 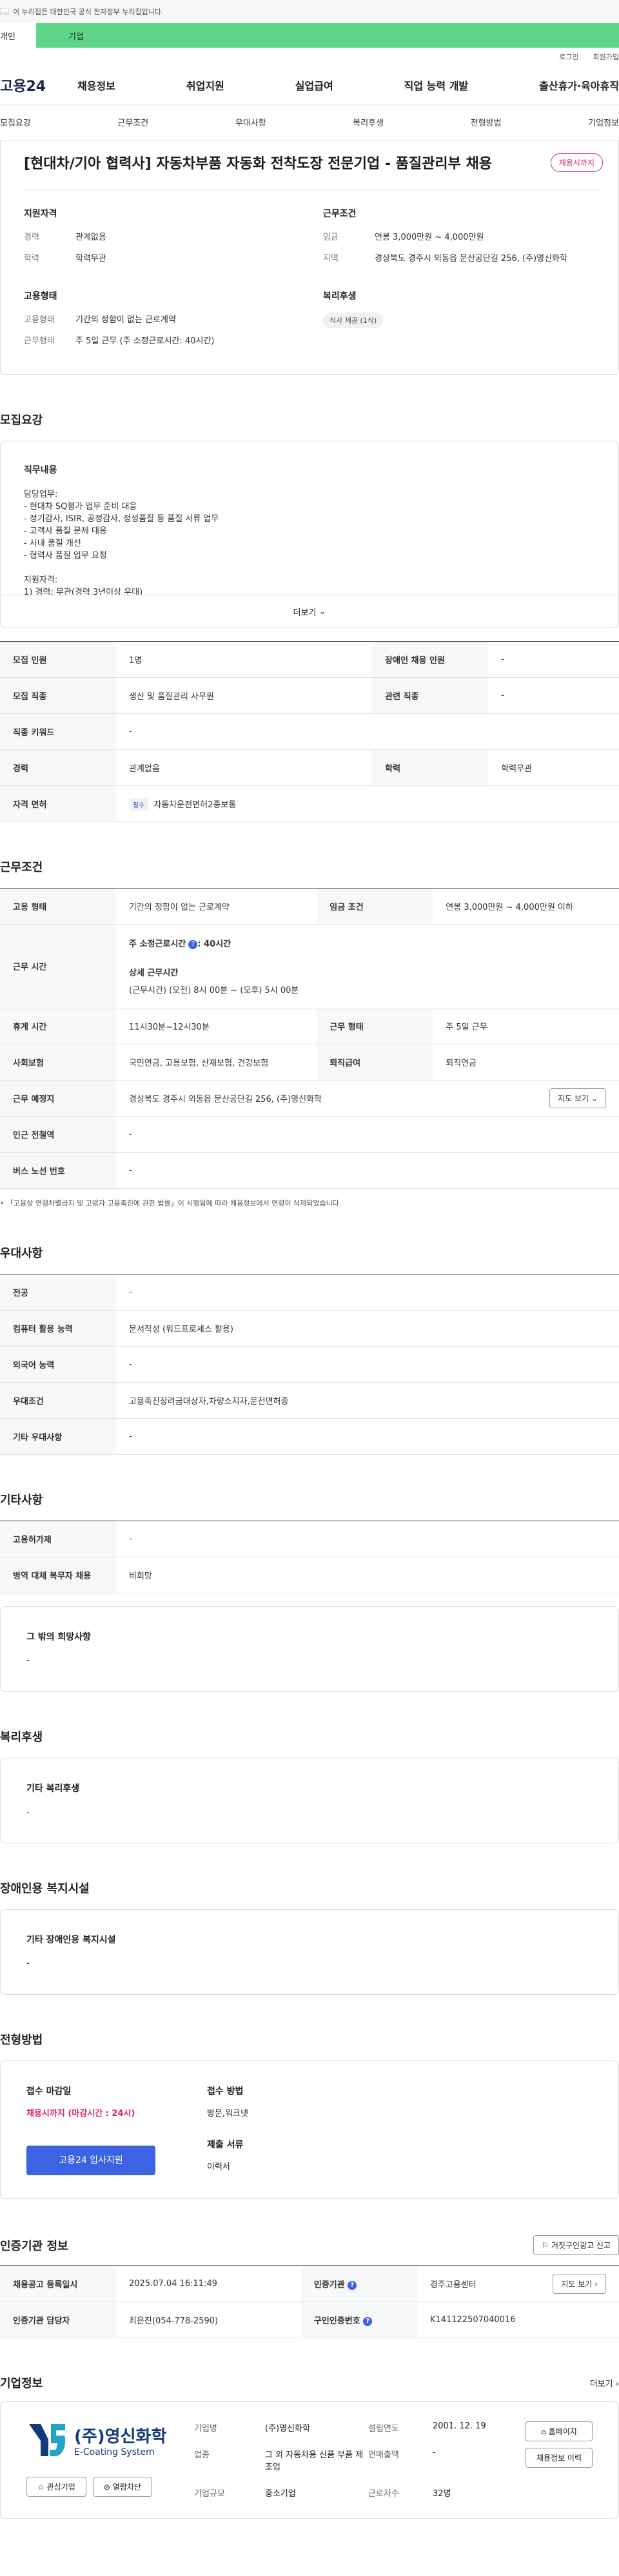 I want to click on block-button: ⊘ 열람차단, so click(x=122, y=2487).